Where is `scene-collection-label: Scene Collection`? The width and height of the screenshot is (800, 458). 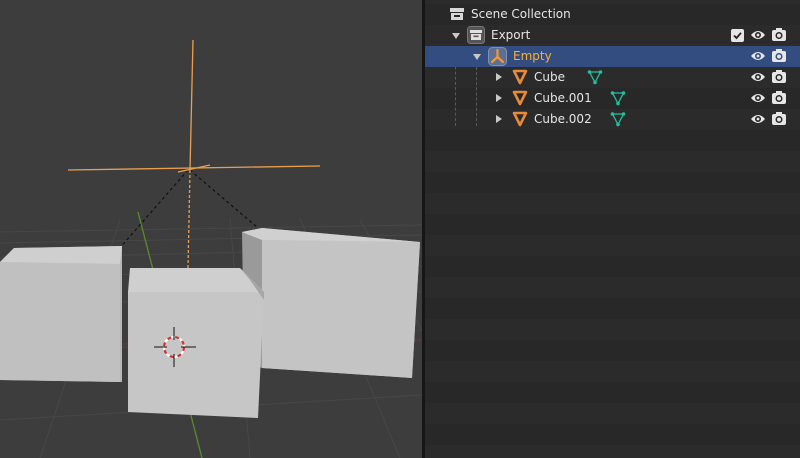 scene-collection-label: Scene Collection is located at coordinates (521, 14).